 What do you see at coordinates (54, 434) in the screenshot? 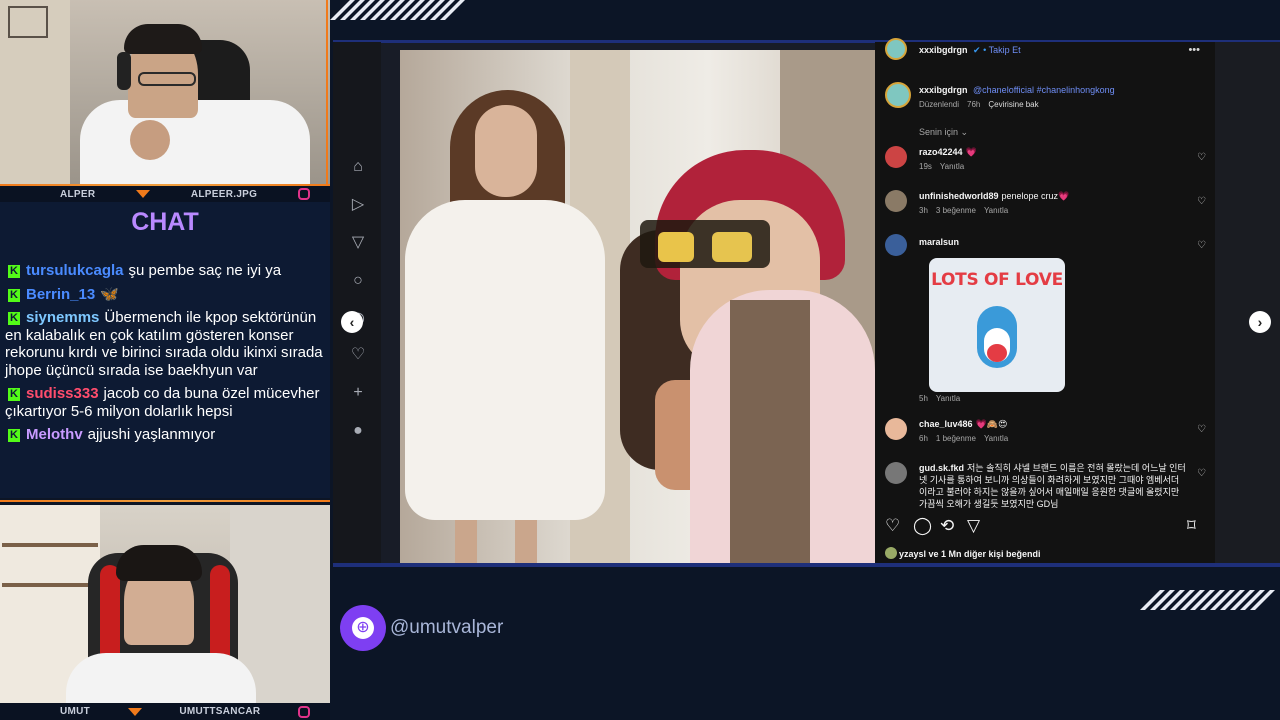
I see `chat-username: Melothv` at bounding box center [54, 434].